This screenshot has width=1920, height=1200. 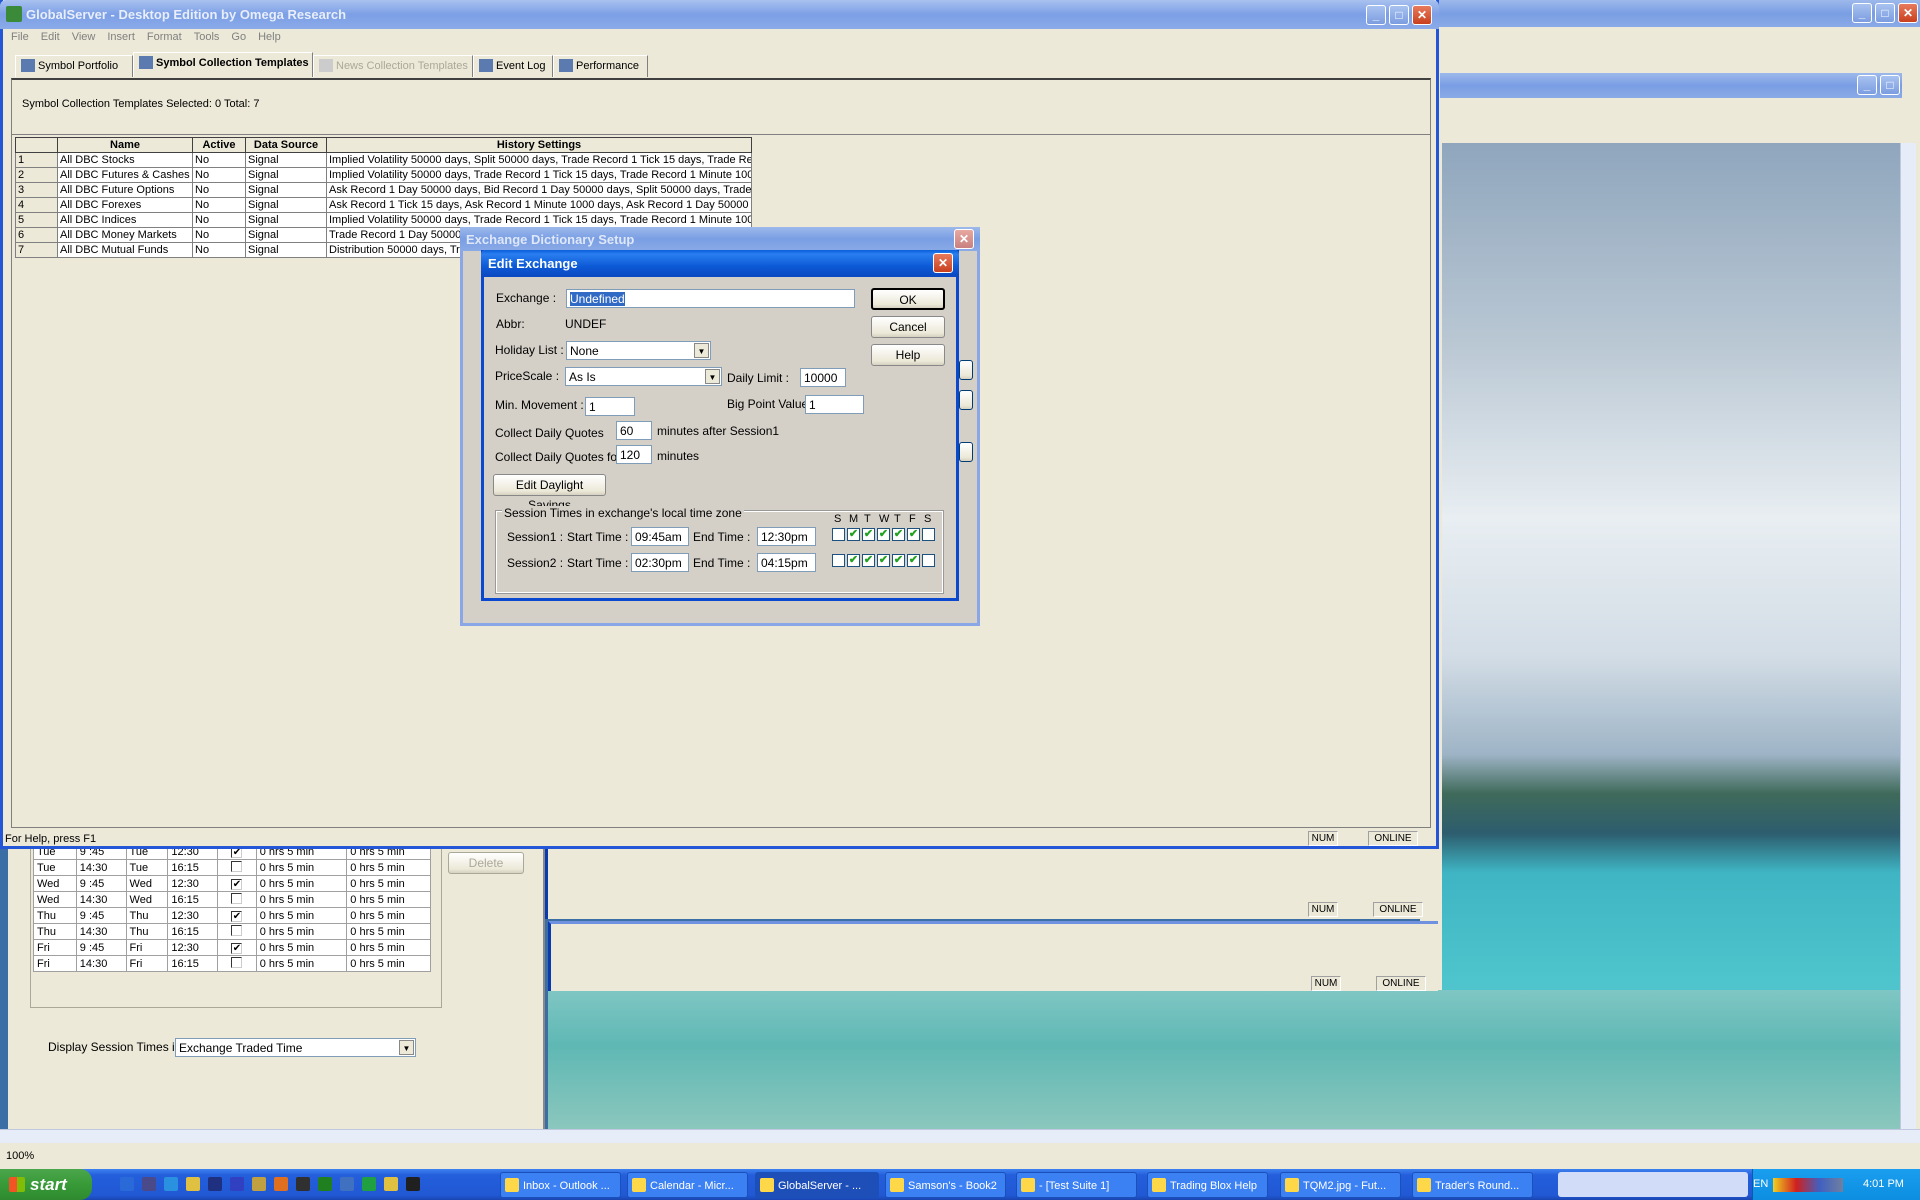 What do you see at coordinates (600, 66) in the screenshot?
I see `tab-performance: Performance` at bounding box center [600, 66].